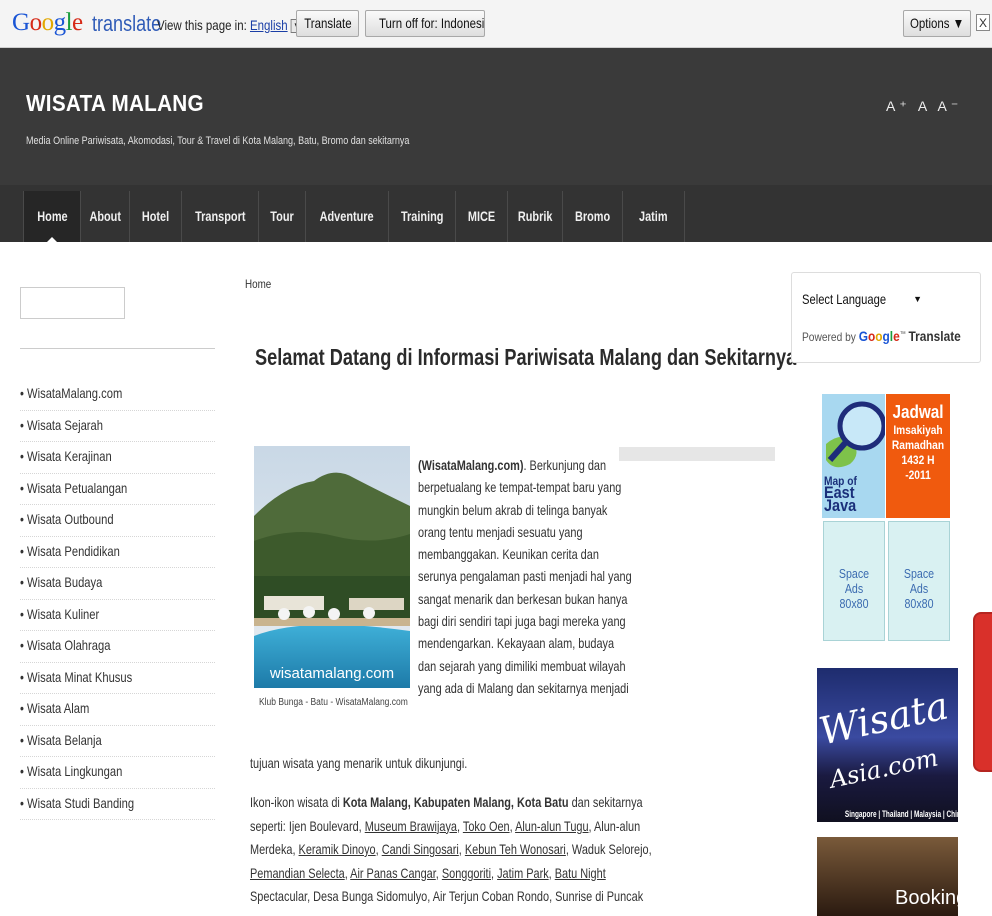 The image size is (992, 916). I want to click on powered-by: Powered by Google™ Translate, so click(881, 336).